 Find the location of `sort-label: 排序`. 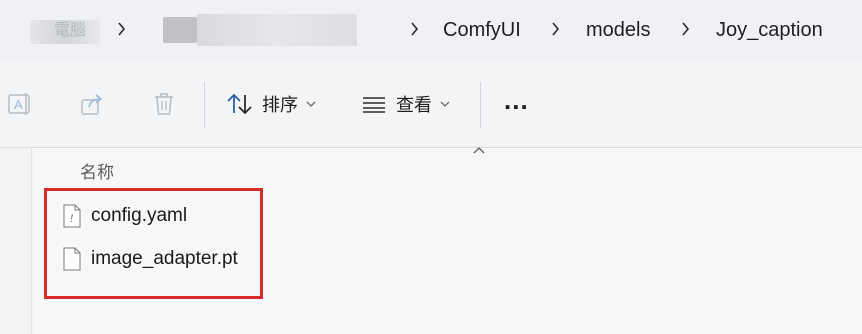

sort-label: 排序 is located at coordinates (280, 105).